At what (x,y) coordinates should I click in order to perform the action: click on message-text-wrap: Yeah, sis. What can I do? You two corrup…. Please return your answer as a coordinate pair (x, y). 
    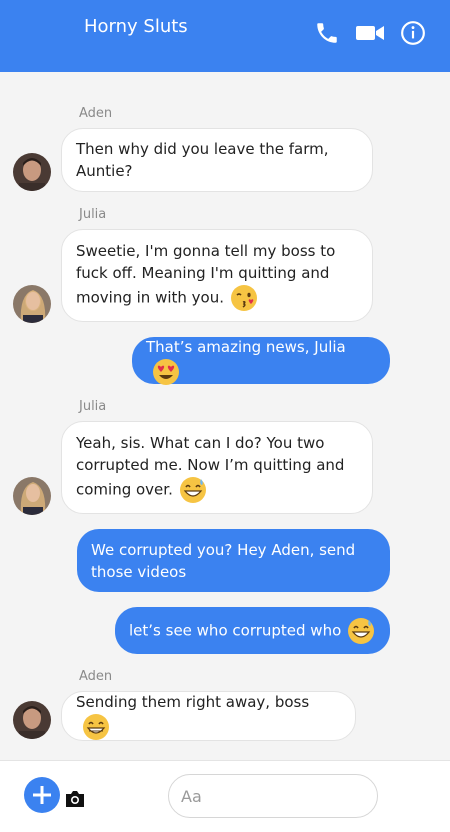
    Looking at the image, I should click on (217, 468).